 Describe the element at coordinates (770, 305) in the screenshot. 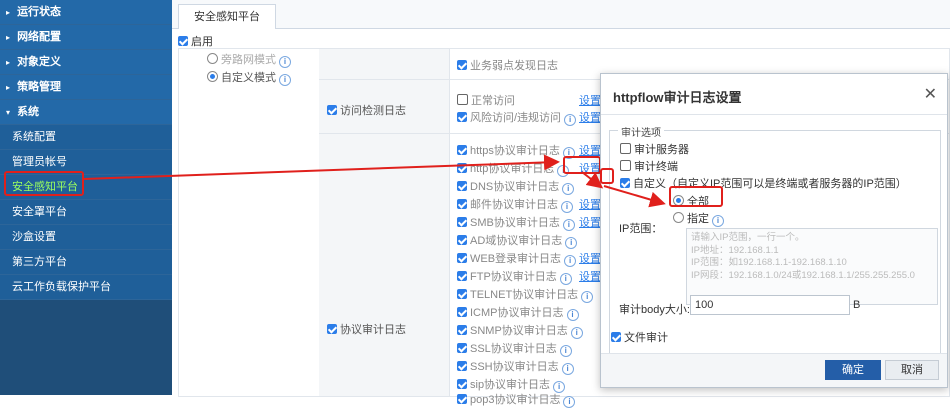

I see `body-size-input: 100` at that location.